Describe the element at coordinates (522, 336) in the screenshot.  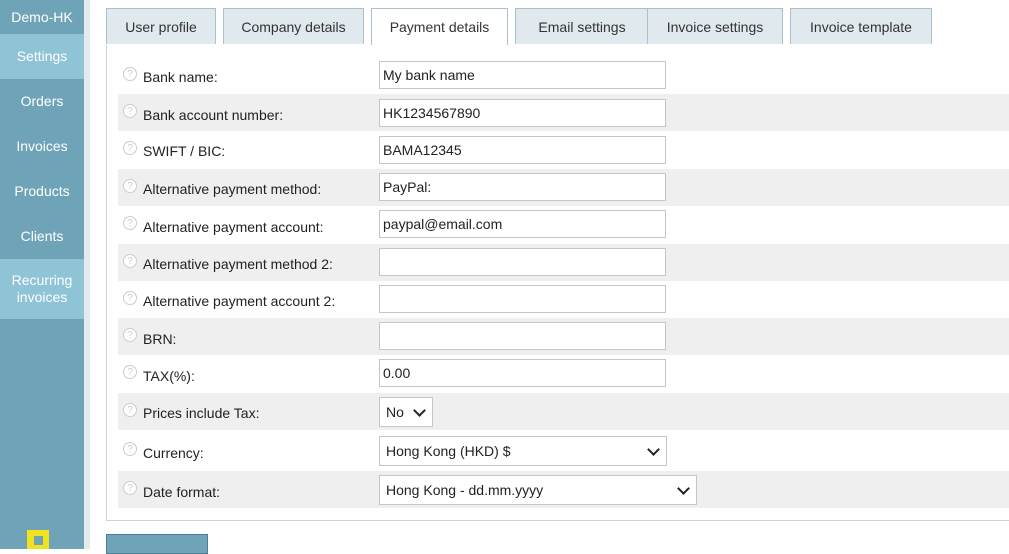
I see `brn-input` at that location.